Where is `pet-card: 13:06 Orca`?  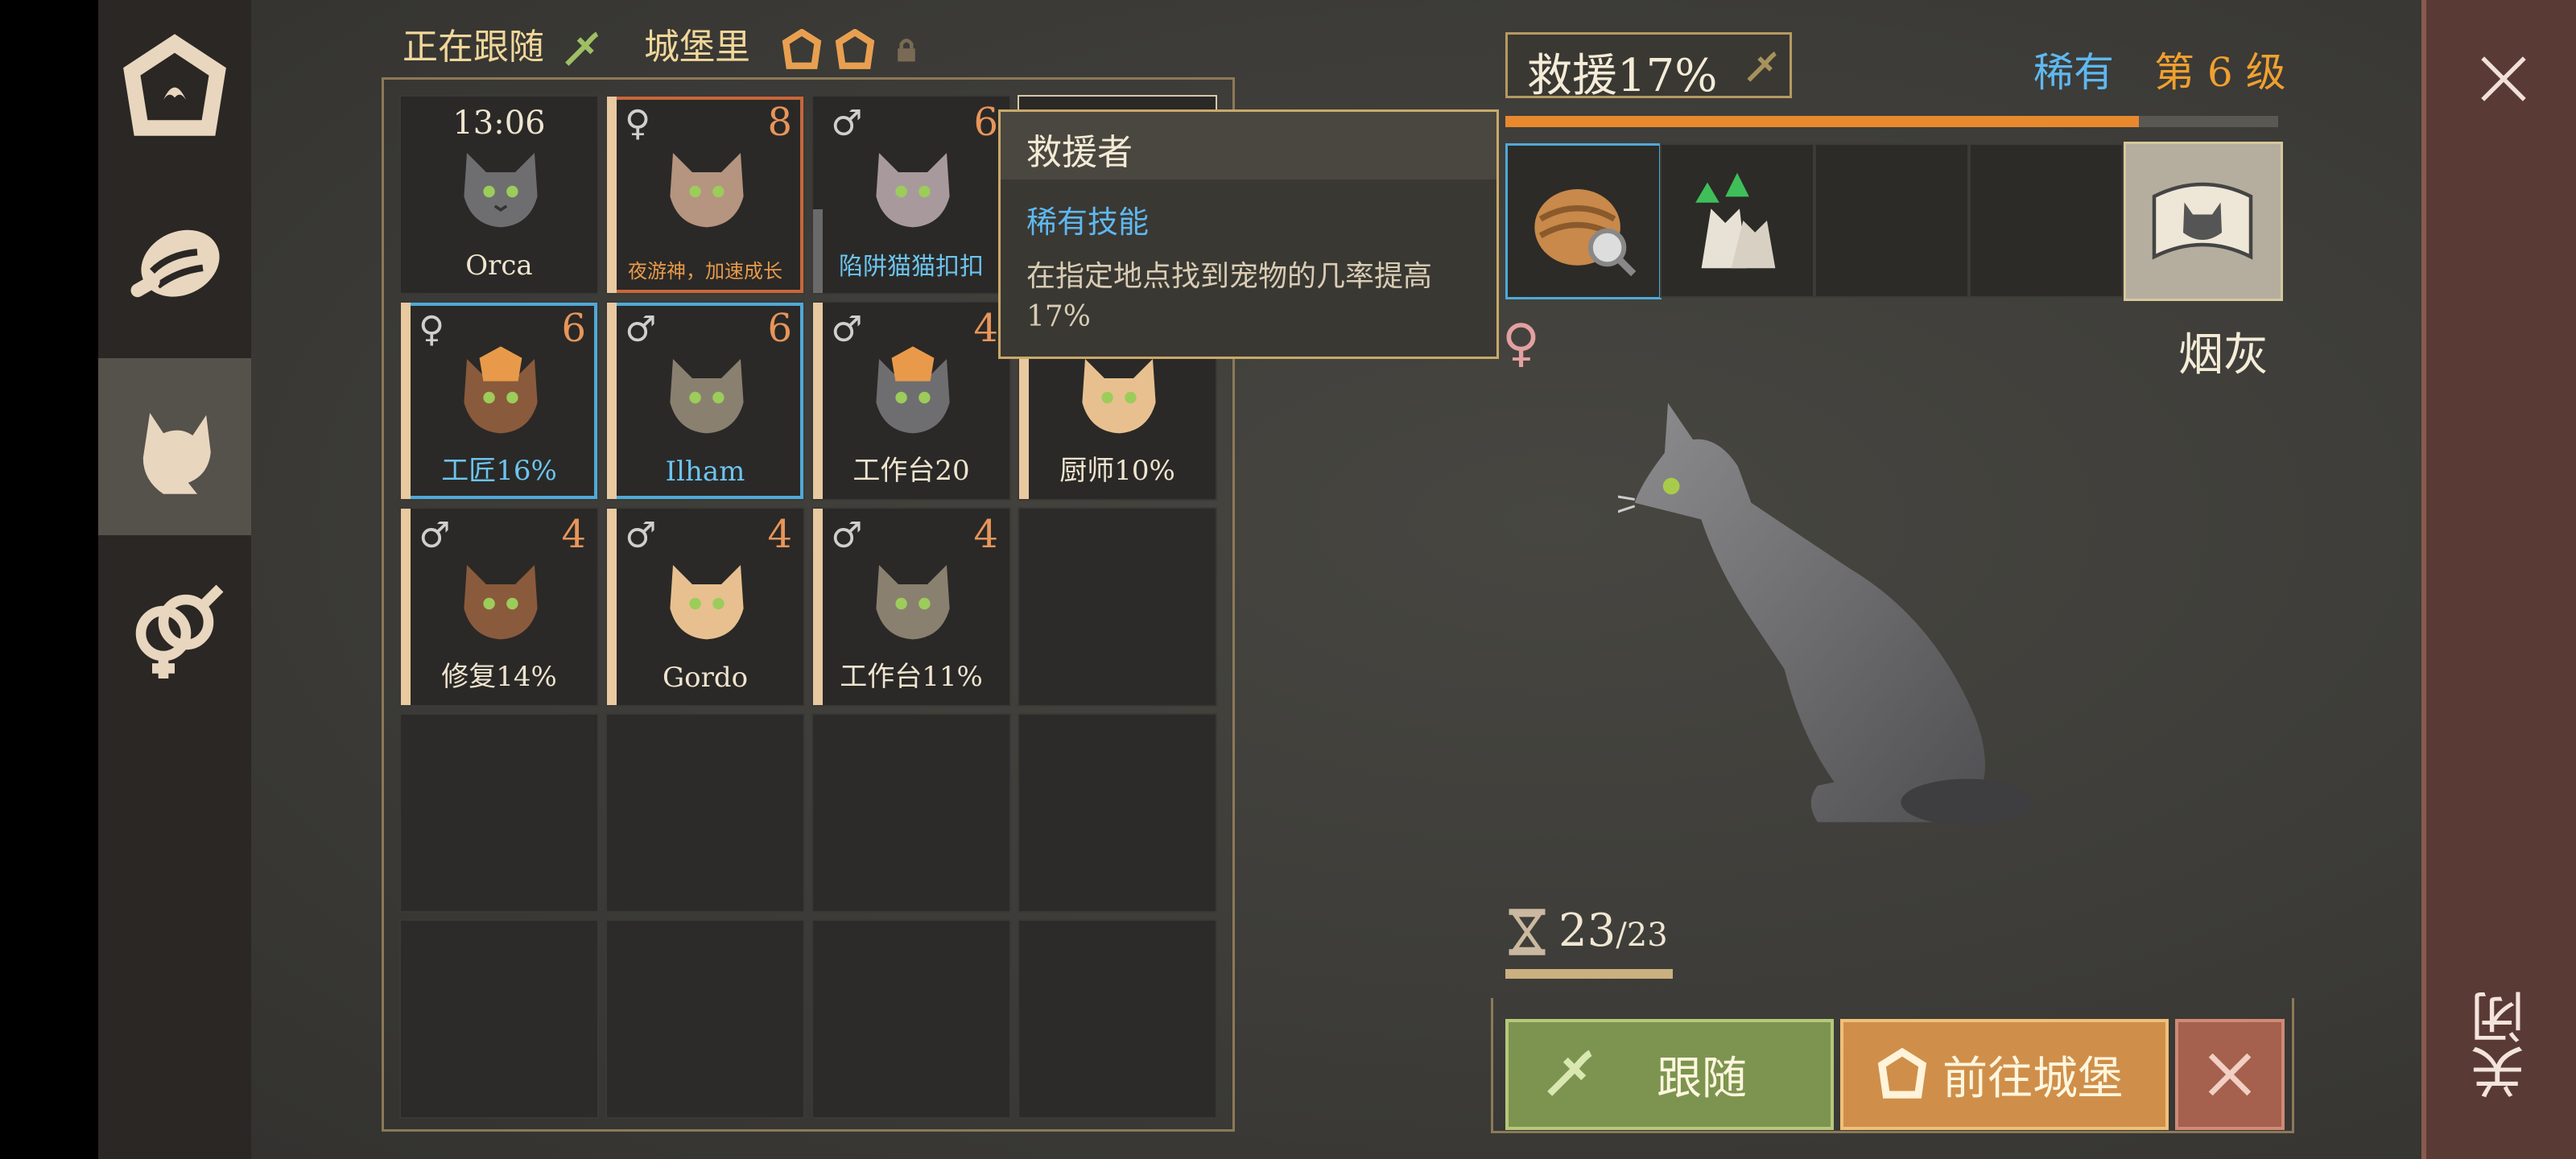
pet-card: 13:06 Orca is located at coordinates (499, 195).